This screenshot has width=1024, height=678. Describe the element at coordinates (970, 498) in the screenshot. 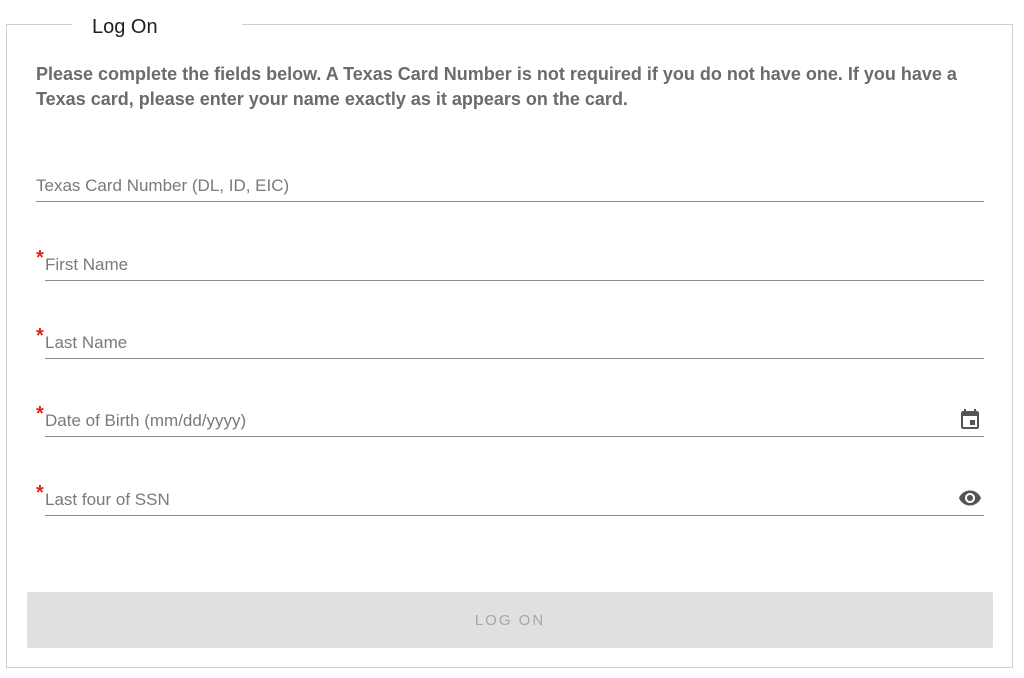

I see `eye-icon` at that location.